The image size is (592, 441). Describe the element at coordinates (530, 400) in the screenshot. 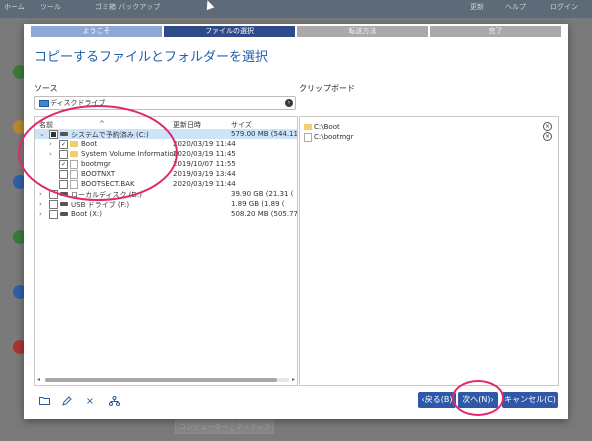

I see `cancel-button: キャンセル(C)` at that location.